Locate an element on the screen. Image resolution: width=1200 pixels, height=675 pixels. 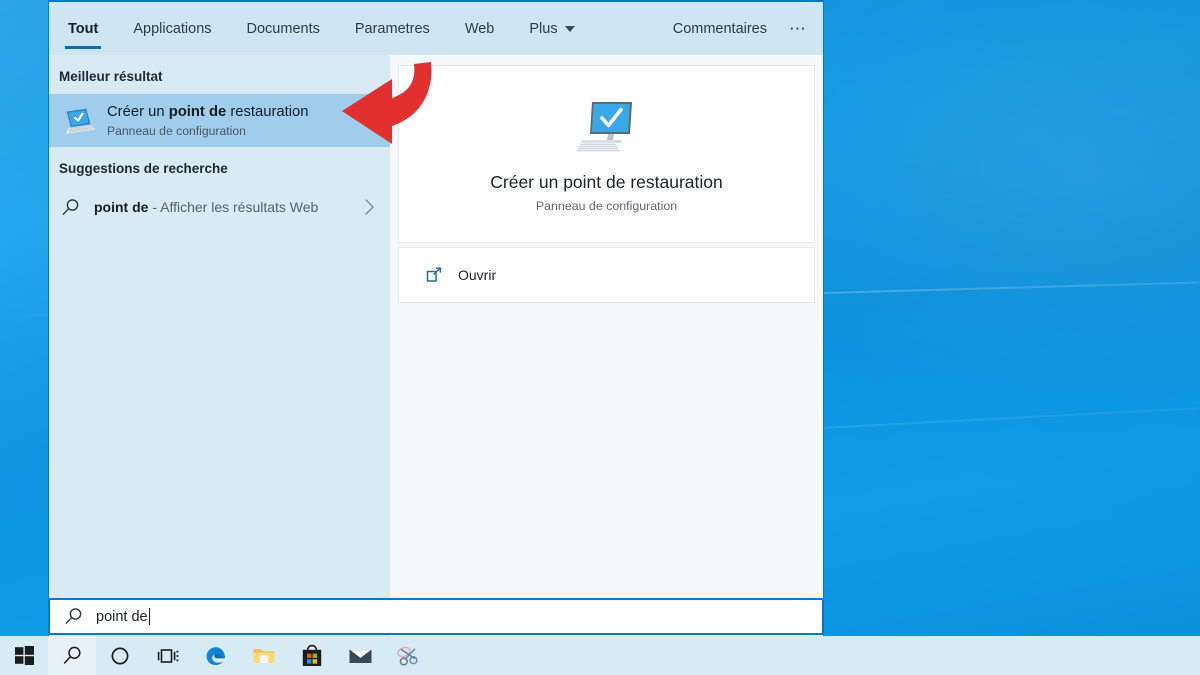
suggestion-description: - Afficher les résultats Web is located at coordinates (233, 207).